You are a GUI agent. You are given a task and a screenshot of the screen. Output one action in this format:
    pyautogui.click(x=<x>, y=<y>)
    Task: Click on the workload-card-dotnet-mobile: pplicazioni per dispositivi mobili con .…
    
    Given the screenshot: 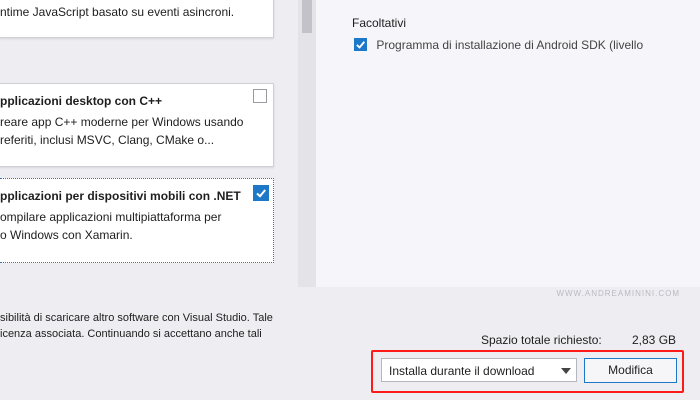 What is the action you would take?
    pyautogui.click(x=137, y=220)
    